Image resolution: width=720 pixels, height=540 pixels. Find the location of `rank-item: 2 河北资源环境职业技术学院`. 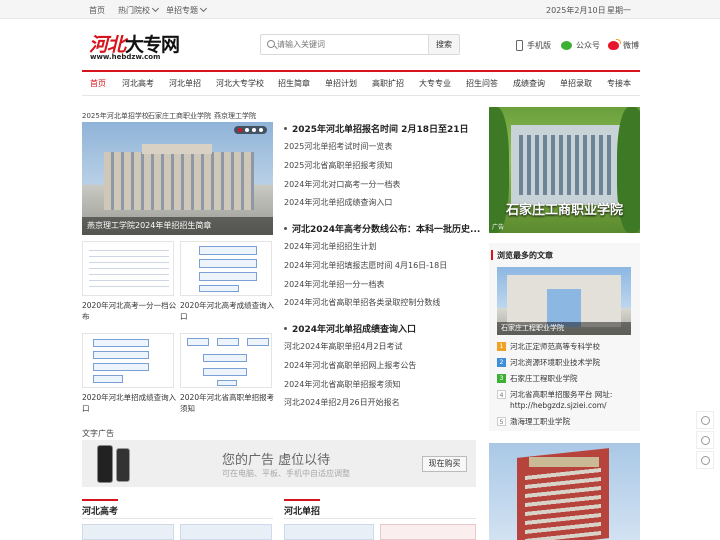

rank-item: 2 河北资源环境职业技术学院 is located at coordinates (567, 362).